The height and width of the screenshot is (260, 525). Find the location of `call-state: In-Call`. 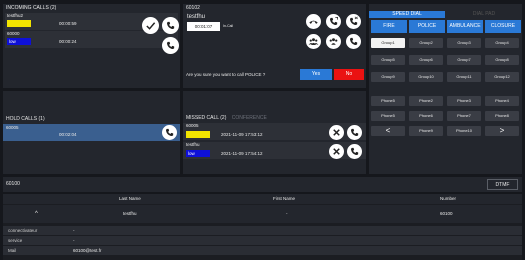

call-state: In-Call is located at coordinates (228, 26).